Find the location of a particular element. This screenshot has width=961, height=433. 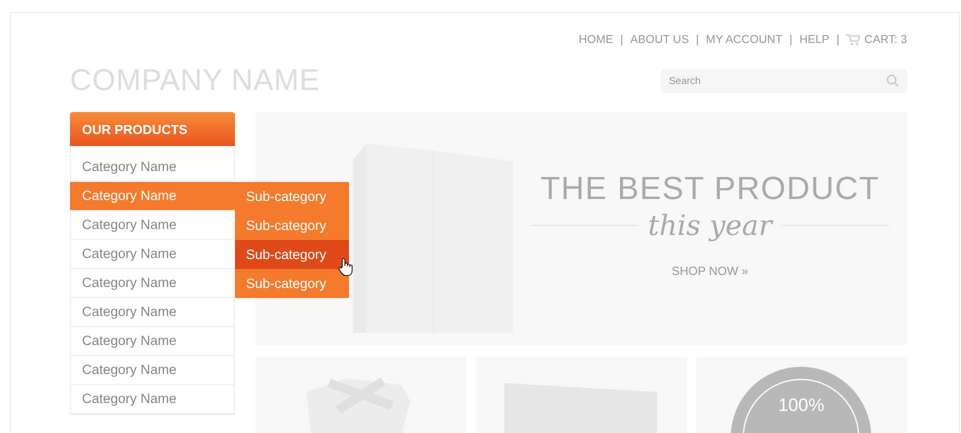

cart-icon is located at coordinates (853, 40).